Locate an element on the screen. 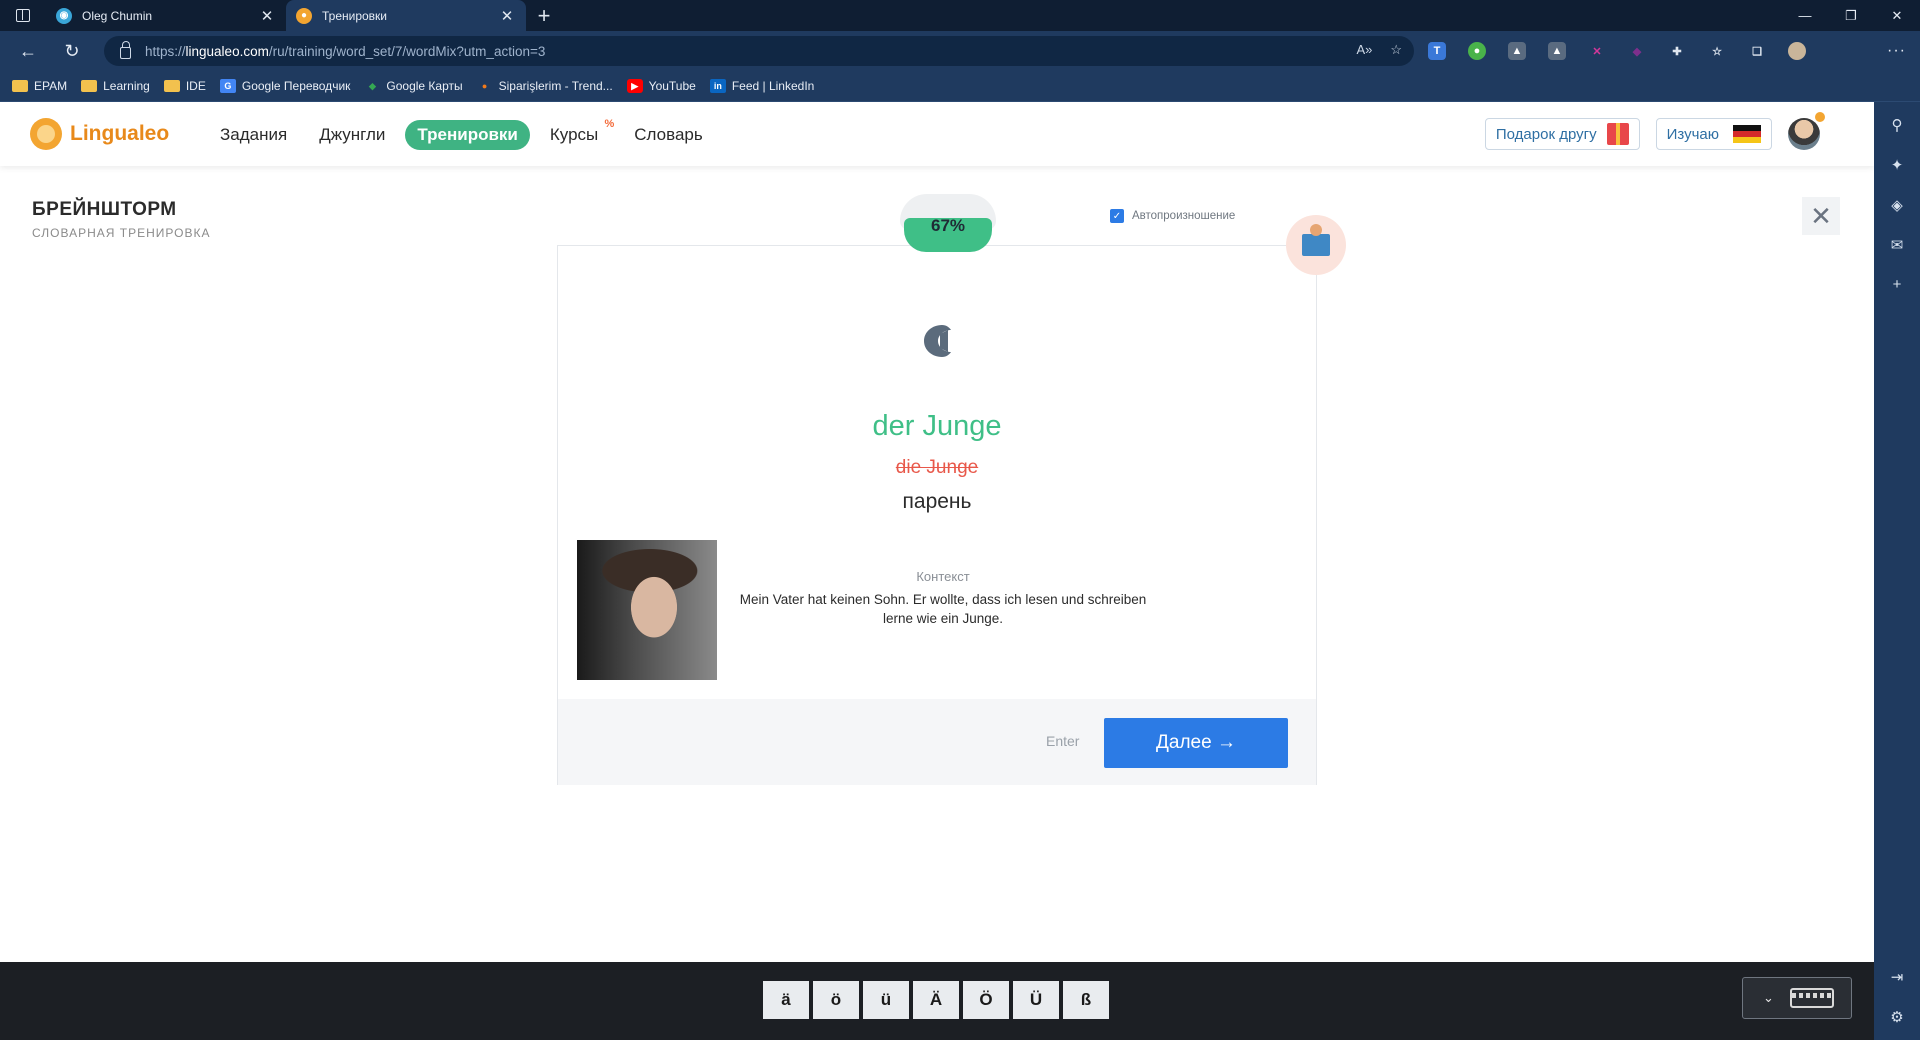  bookmark-label: IDE is located at coordinates (195, 86).